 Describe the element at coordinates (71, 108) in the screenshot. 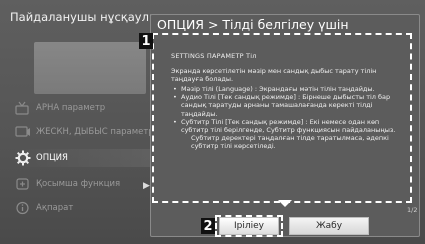

I see `menu-item-label: АРНА параметр` at that location.